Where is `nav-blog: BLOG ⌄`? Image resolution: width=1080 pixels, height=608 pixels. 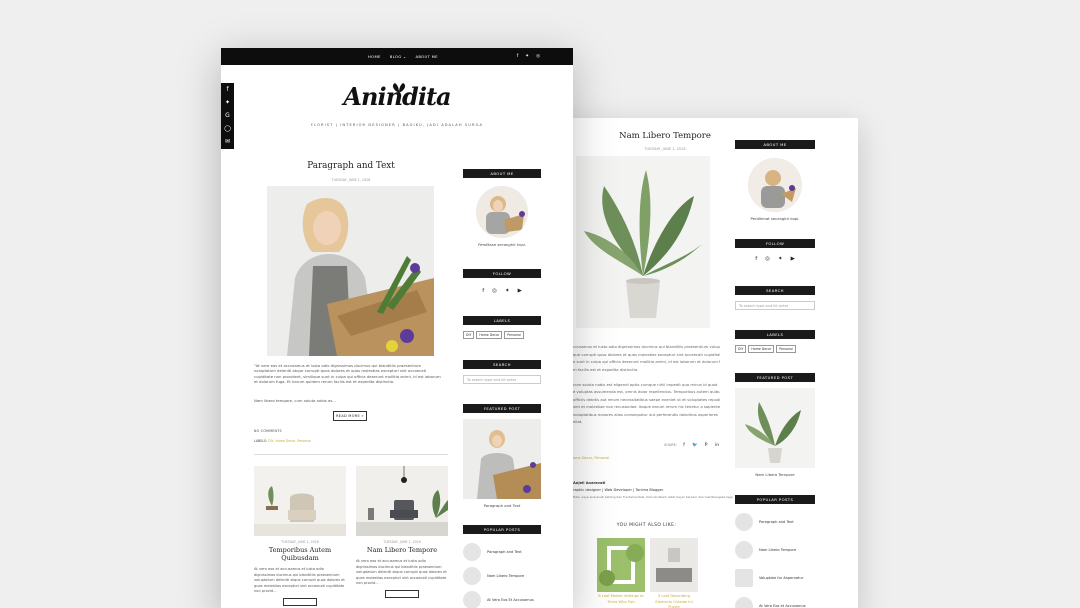
nav-blog: BLOG ⌄ is located at coordinates (398, 56).